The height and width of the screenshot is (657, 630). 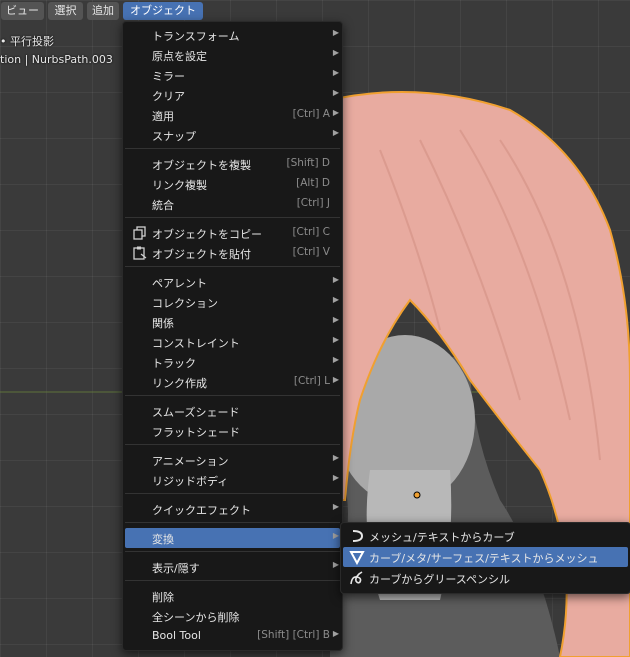 I want to click on menu-item-8: 統合 [Ctrl] J, so click(x=232, y=204).